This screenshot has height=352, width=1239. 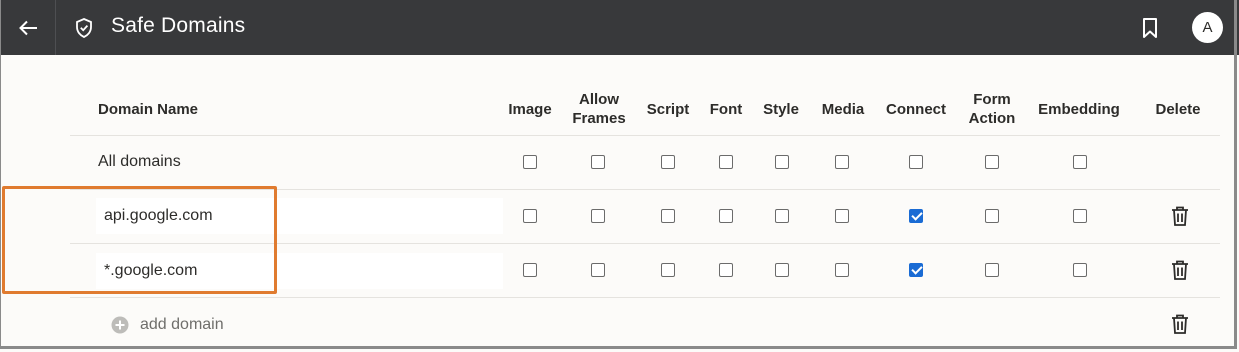 I want to click on col-header-form-action-line1: Form, so click(x=992, y=99).